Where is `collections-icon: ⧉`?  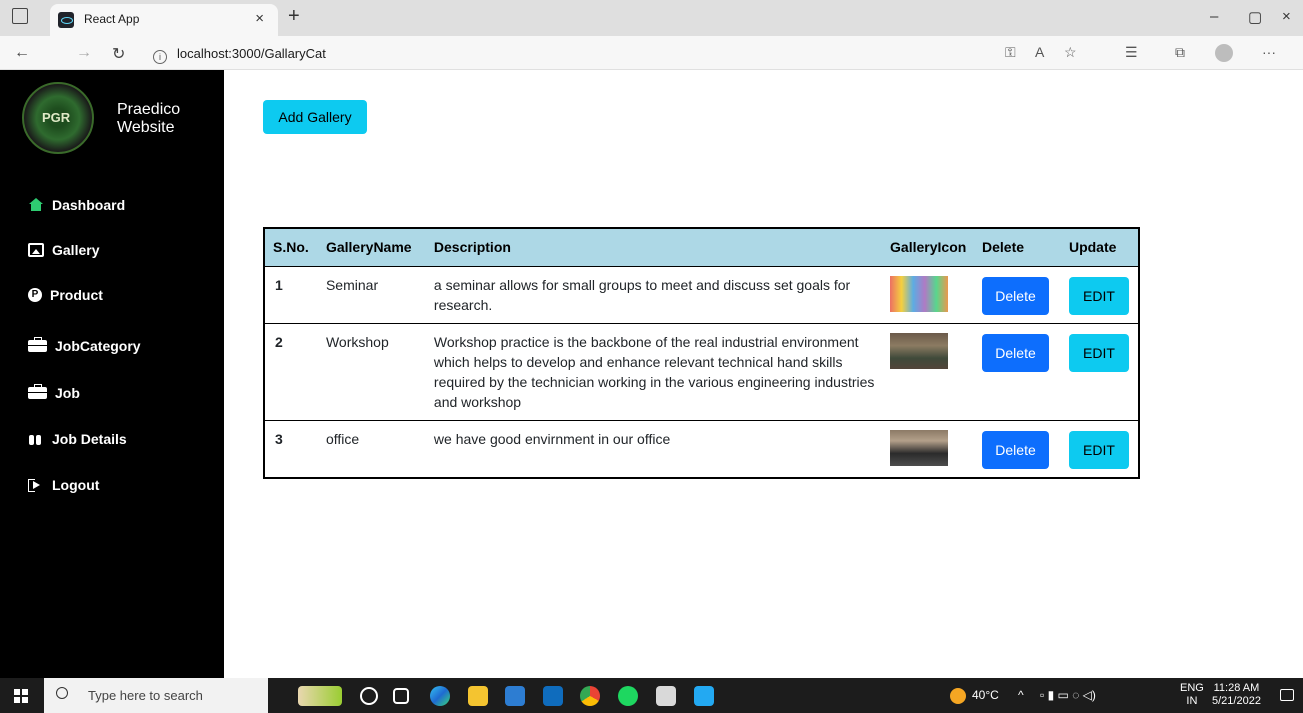
collections-icon: ⧉ is located at coordinates (1180, 52).